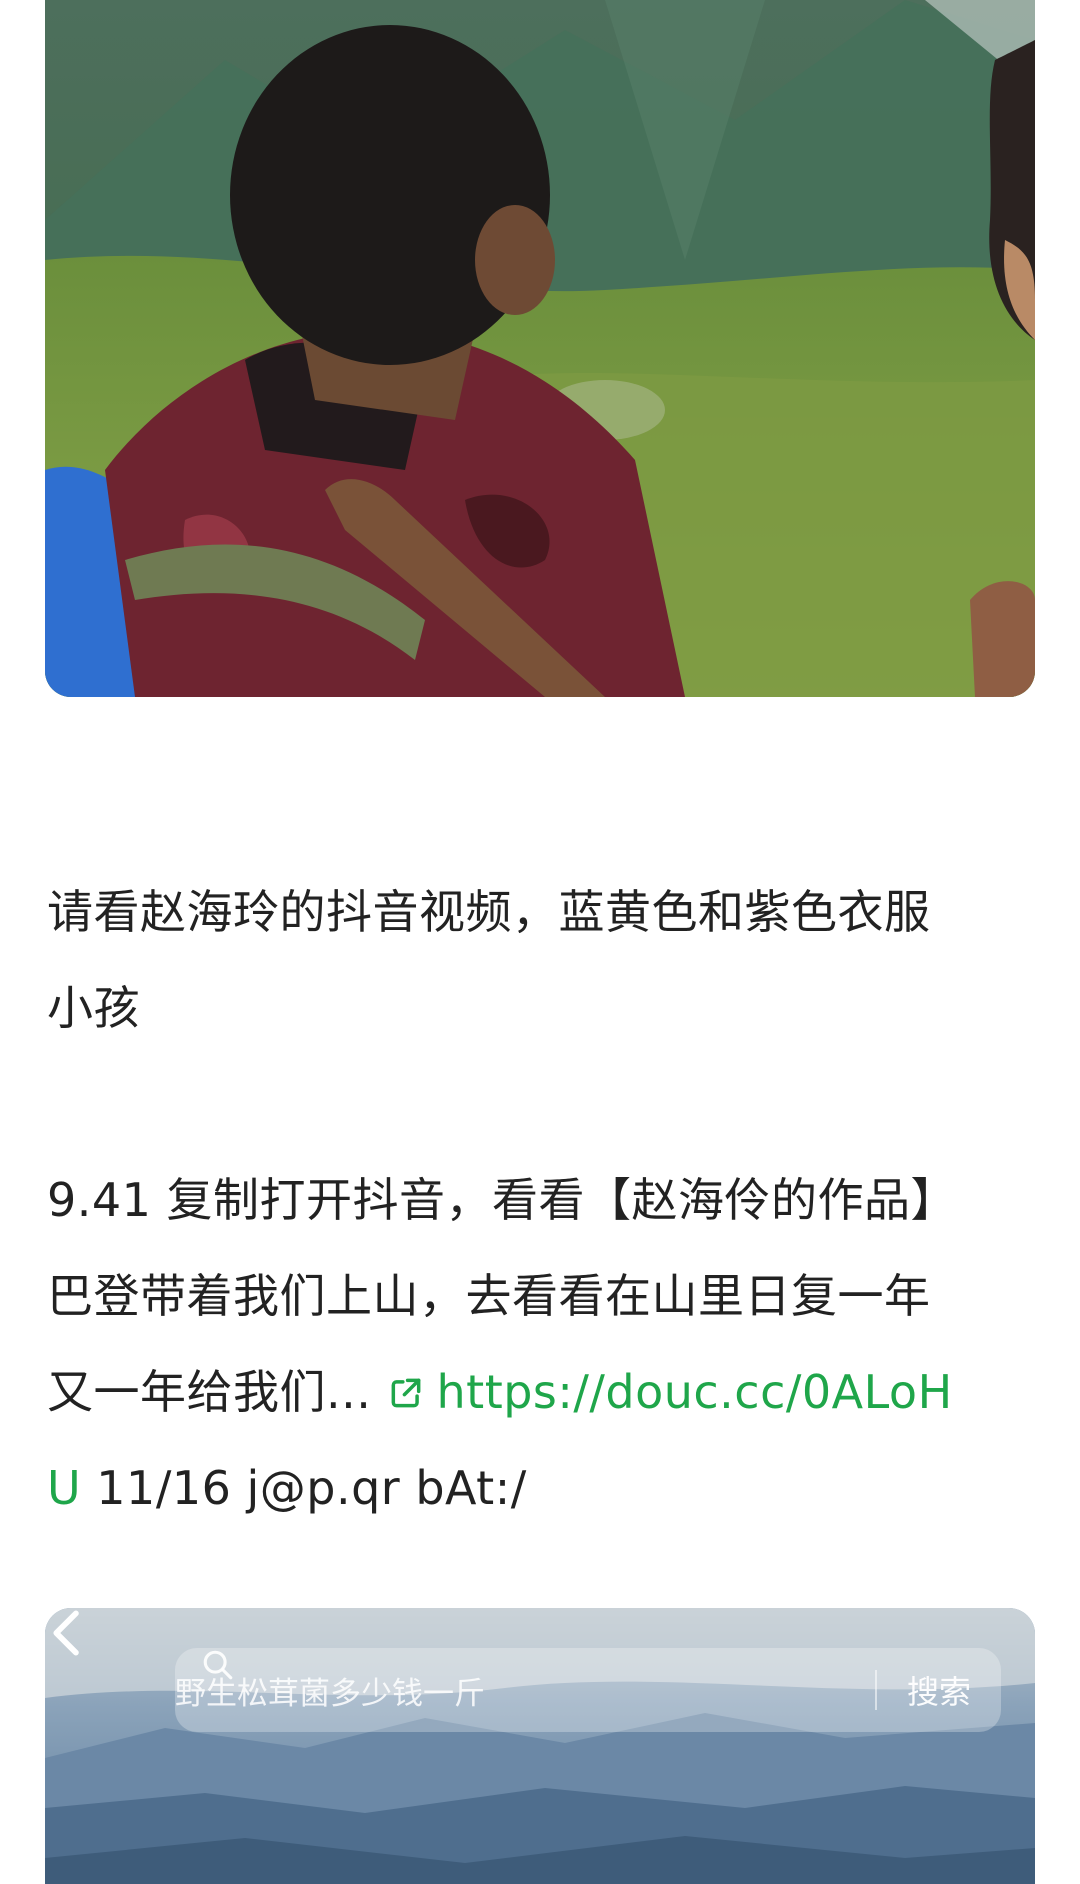 This screenshot has width=1080, height=1884. Describe the element at coordinates (542, 960) in the screenshot. I see `post-paragraph-1: 请看赵海玲的抖音视频，蓝黄色和紫色衣服 小孩` at that location.